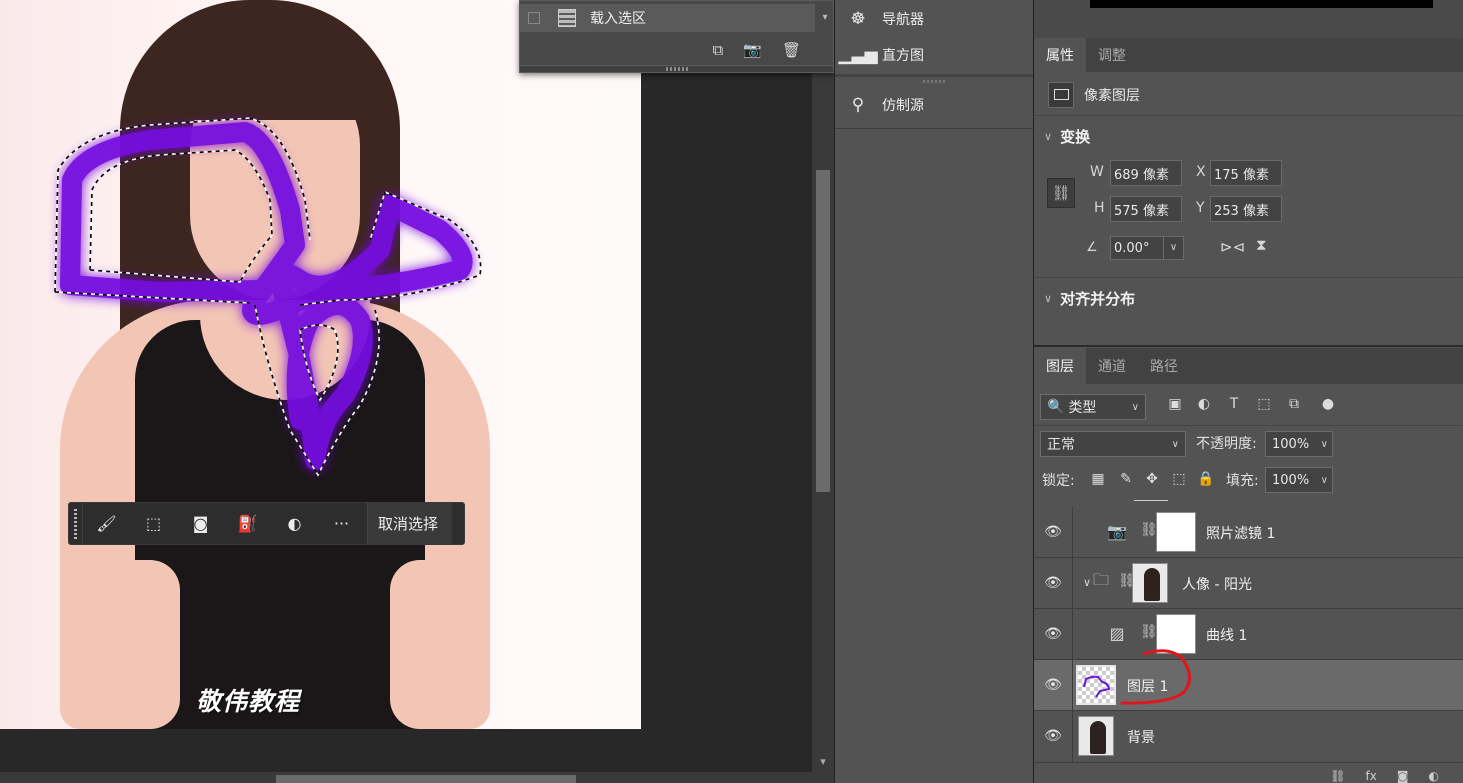 This screenshot has height=783, width=1463. What do you see at coordinates (1099, 208) in the screenshot?
I see `height-label: H` at bounding box center [1099, 208].